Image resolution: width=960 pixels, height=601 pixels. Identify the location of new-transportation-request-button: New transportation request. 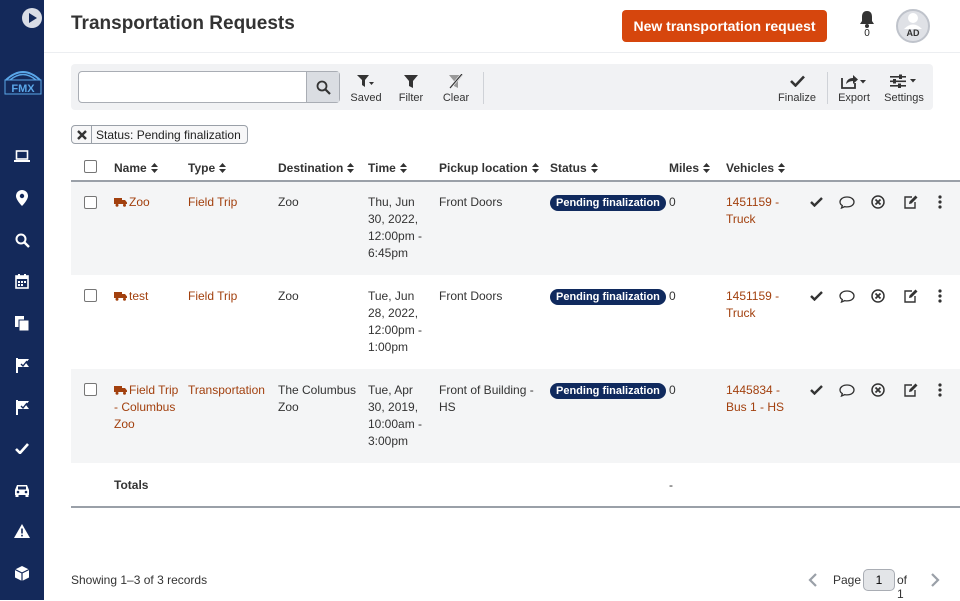
(724, 26).